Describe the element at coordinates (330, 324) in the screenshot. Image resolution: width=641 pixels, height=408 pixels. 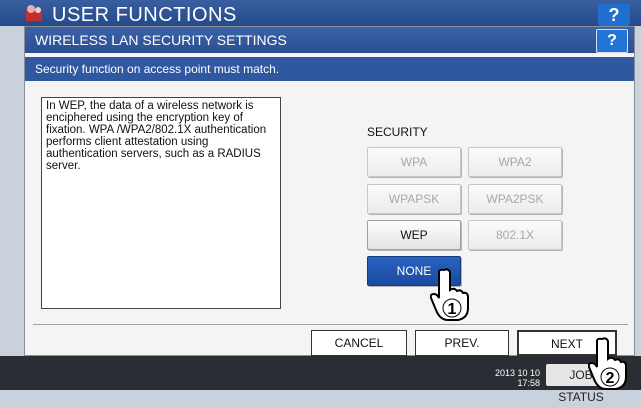
I see `divider` at that location.